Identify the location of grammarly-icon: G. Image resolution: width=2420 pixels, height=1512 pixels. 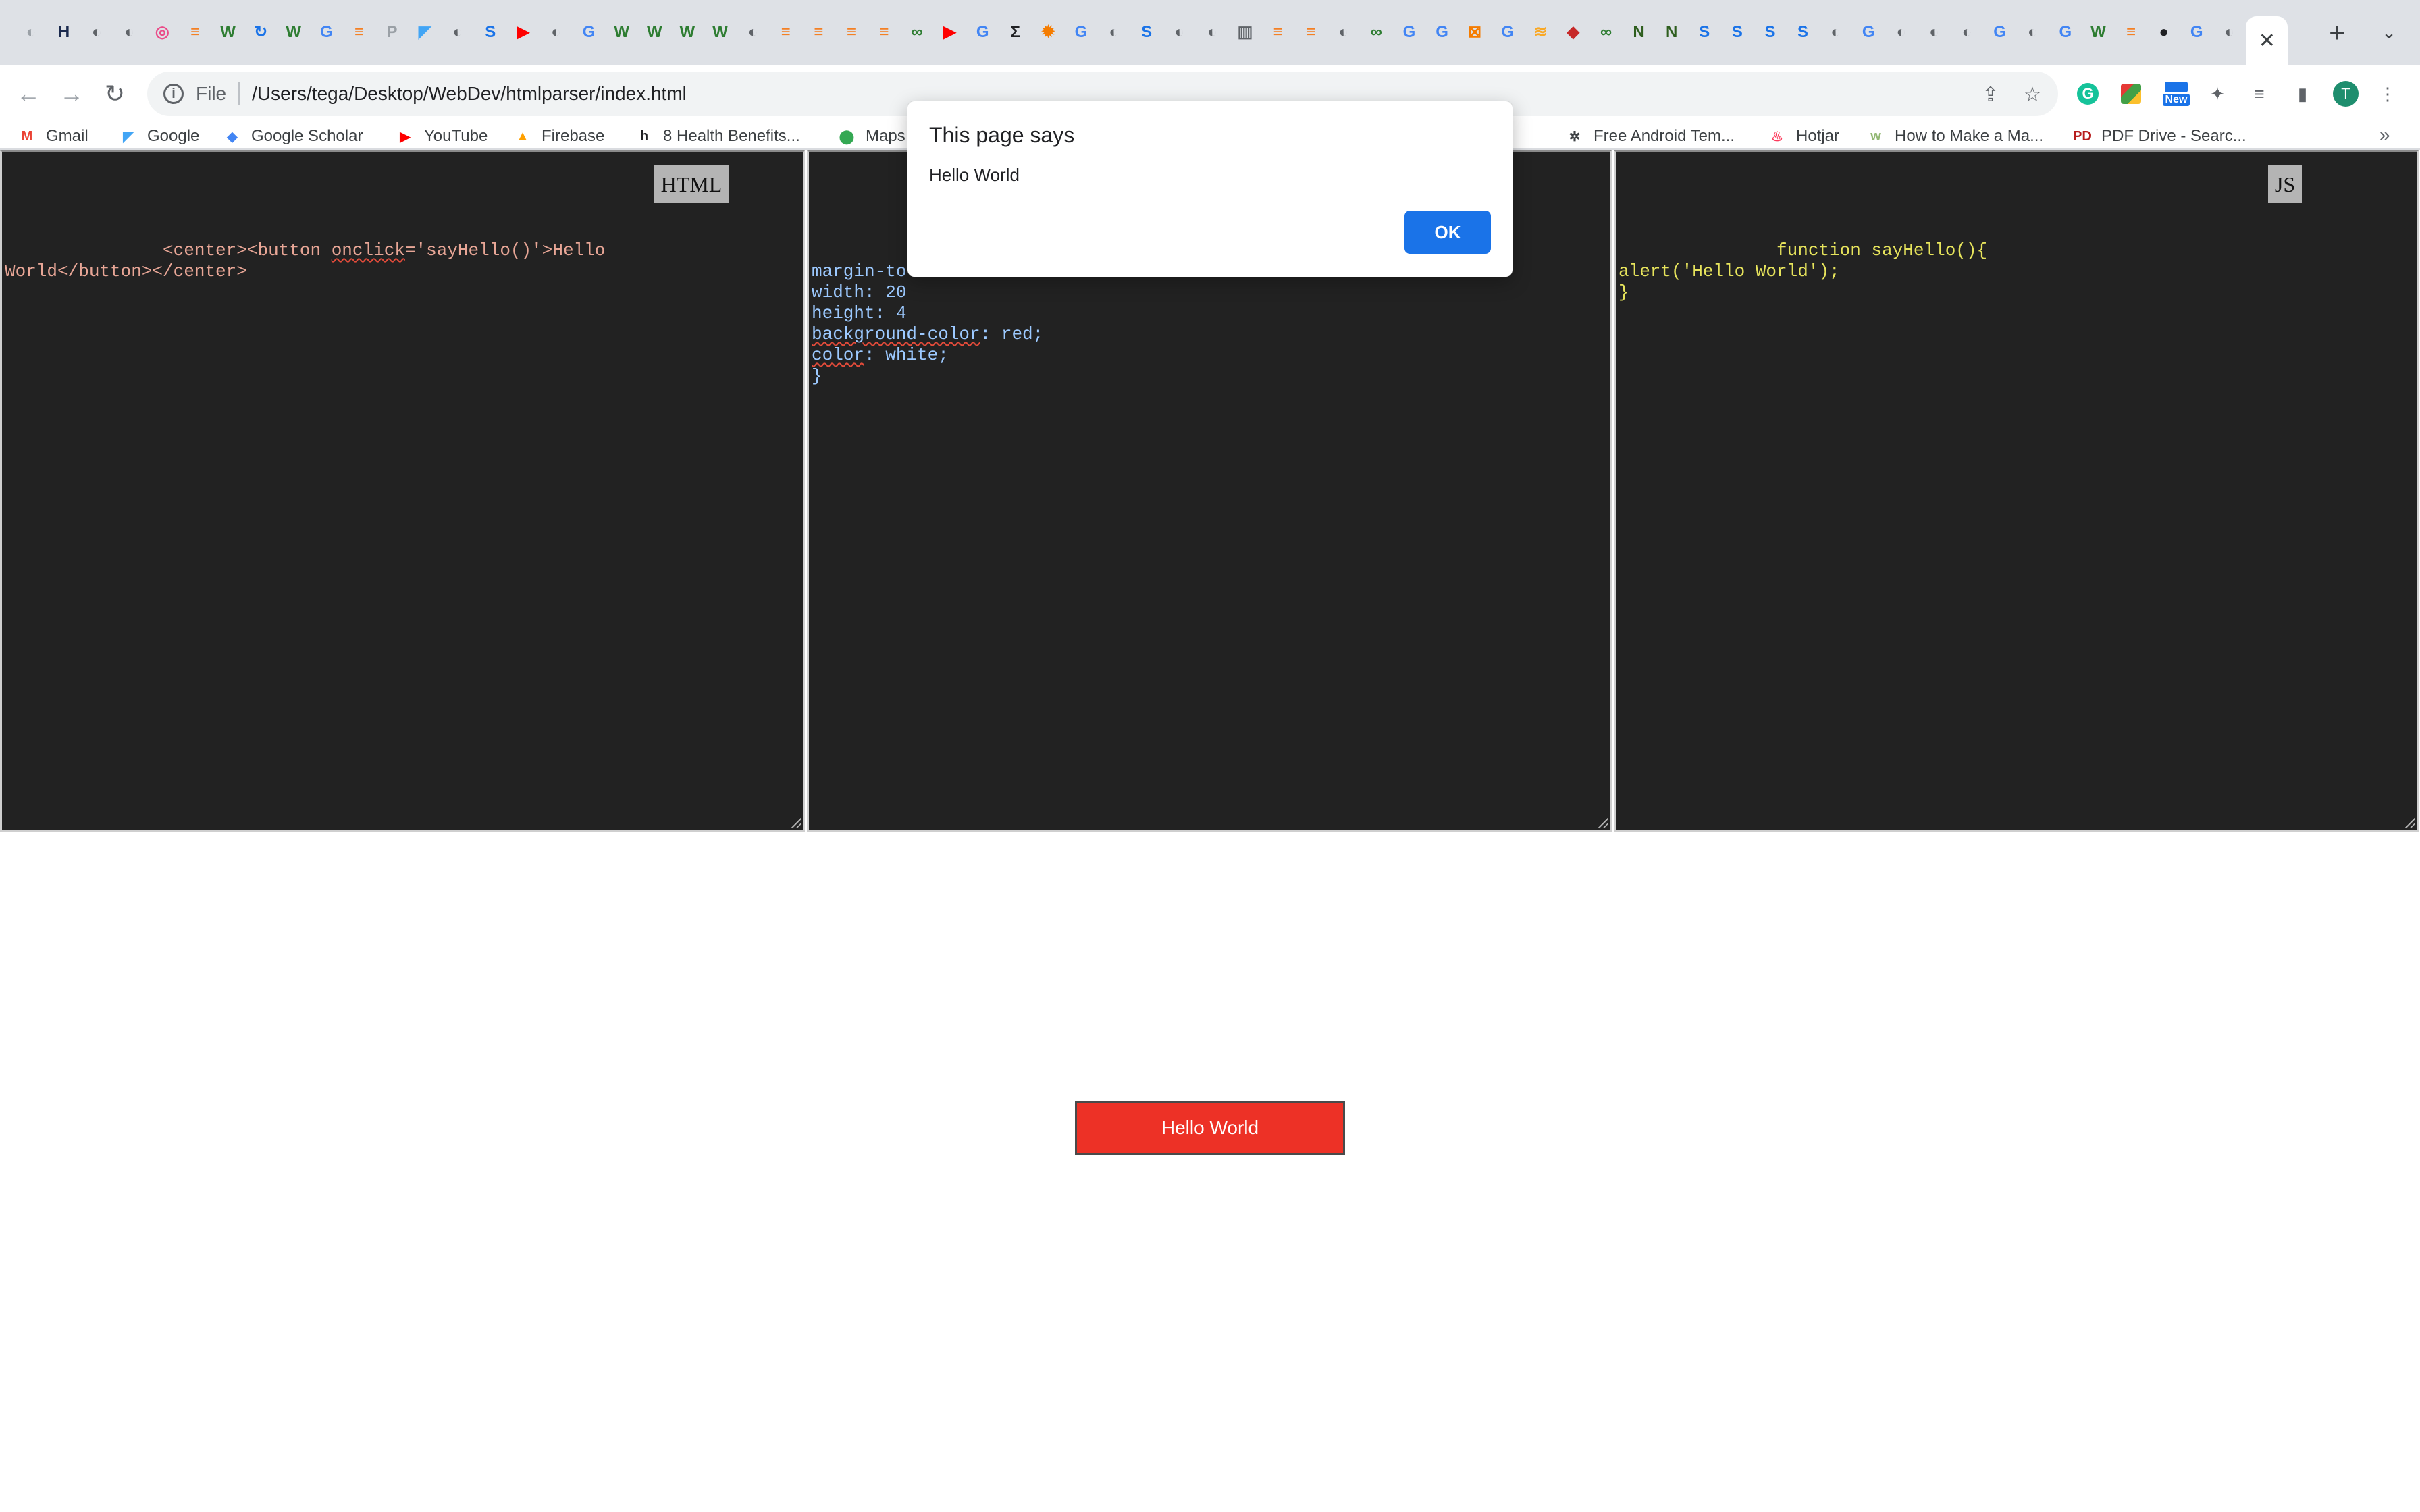
(2087, 93).